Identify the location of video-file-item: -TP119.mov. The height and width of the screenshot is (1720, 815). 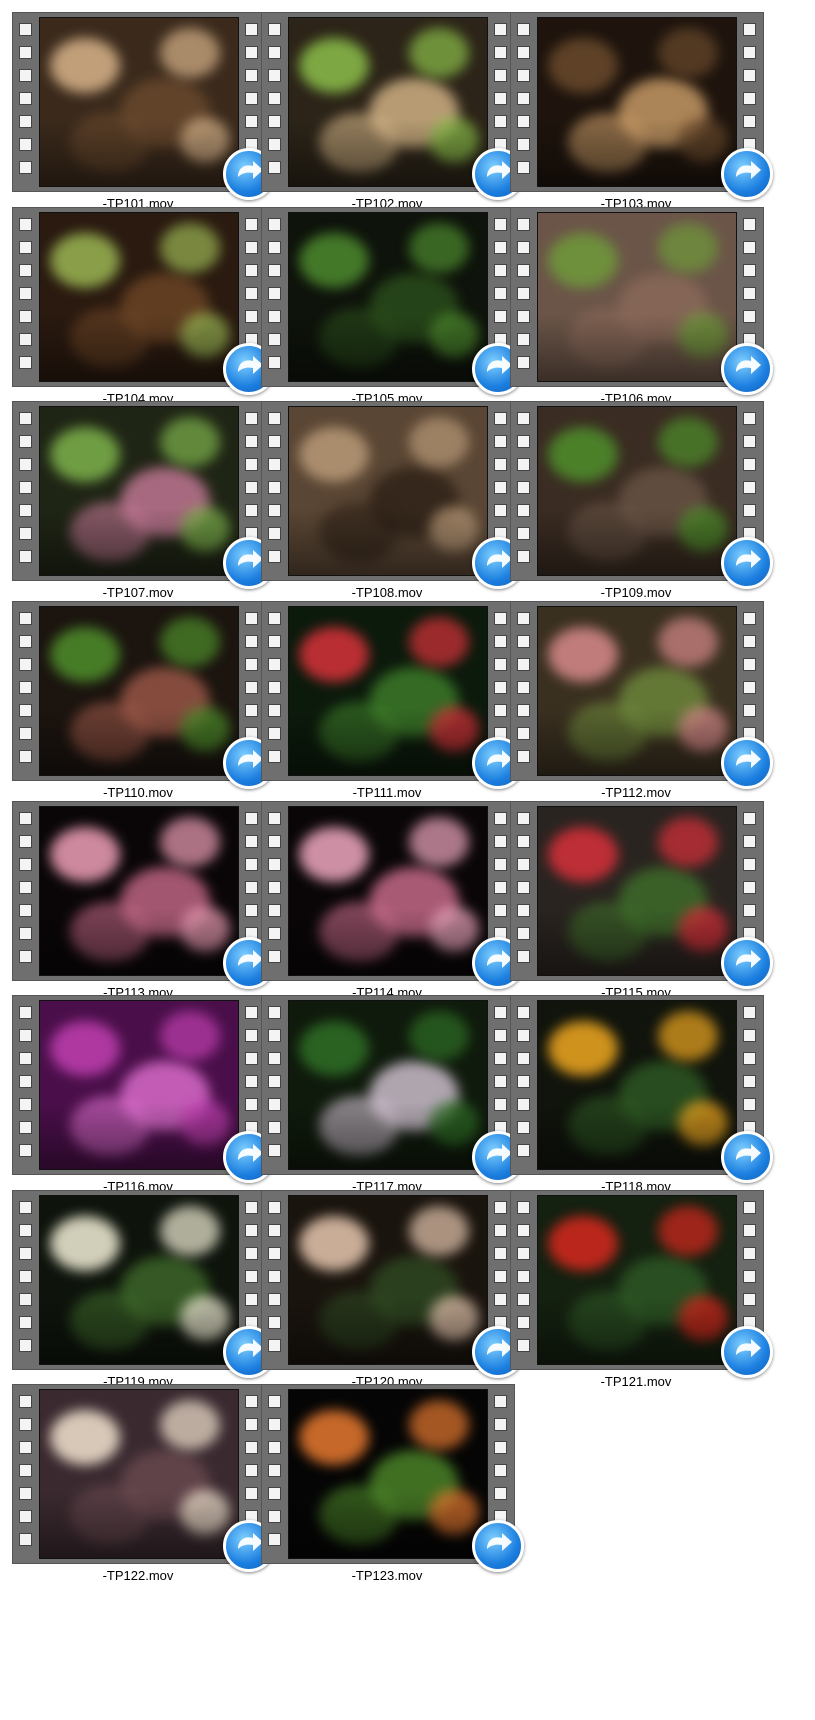
(137, 1283).